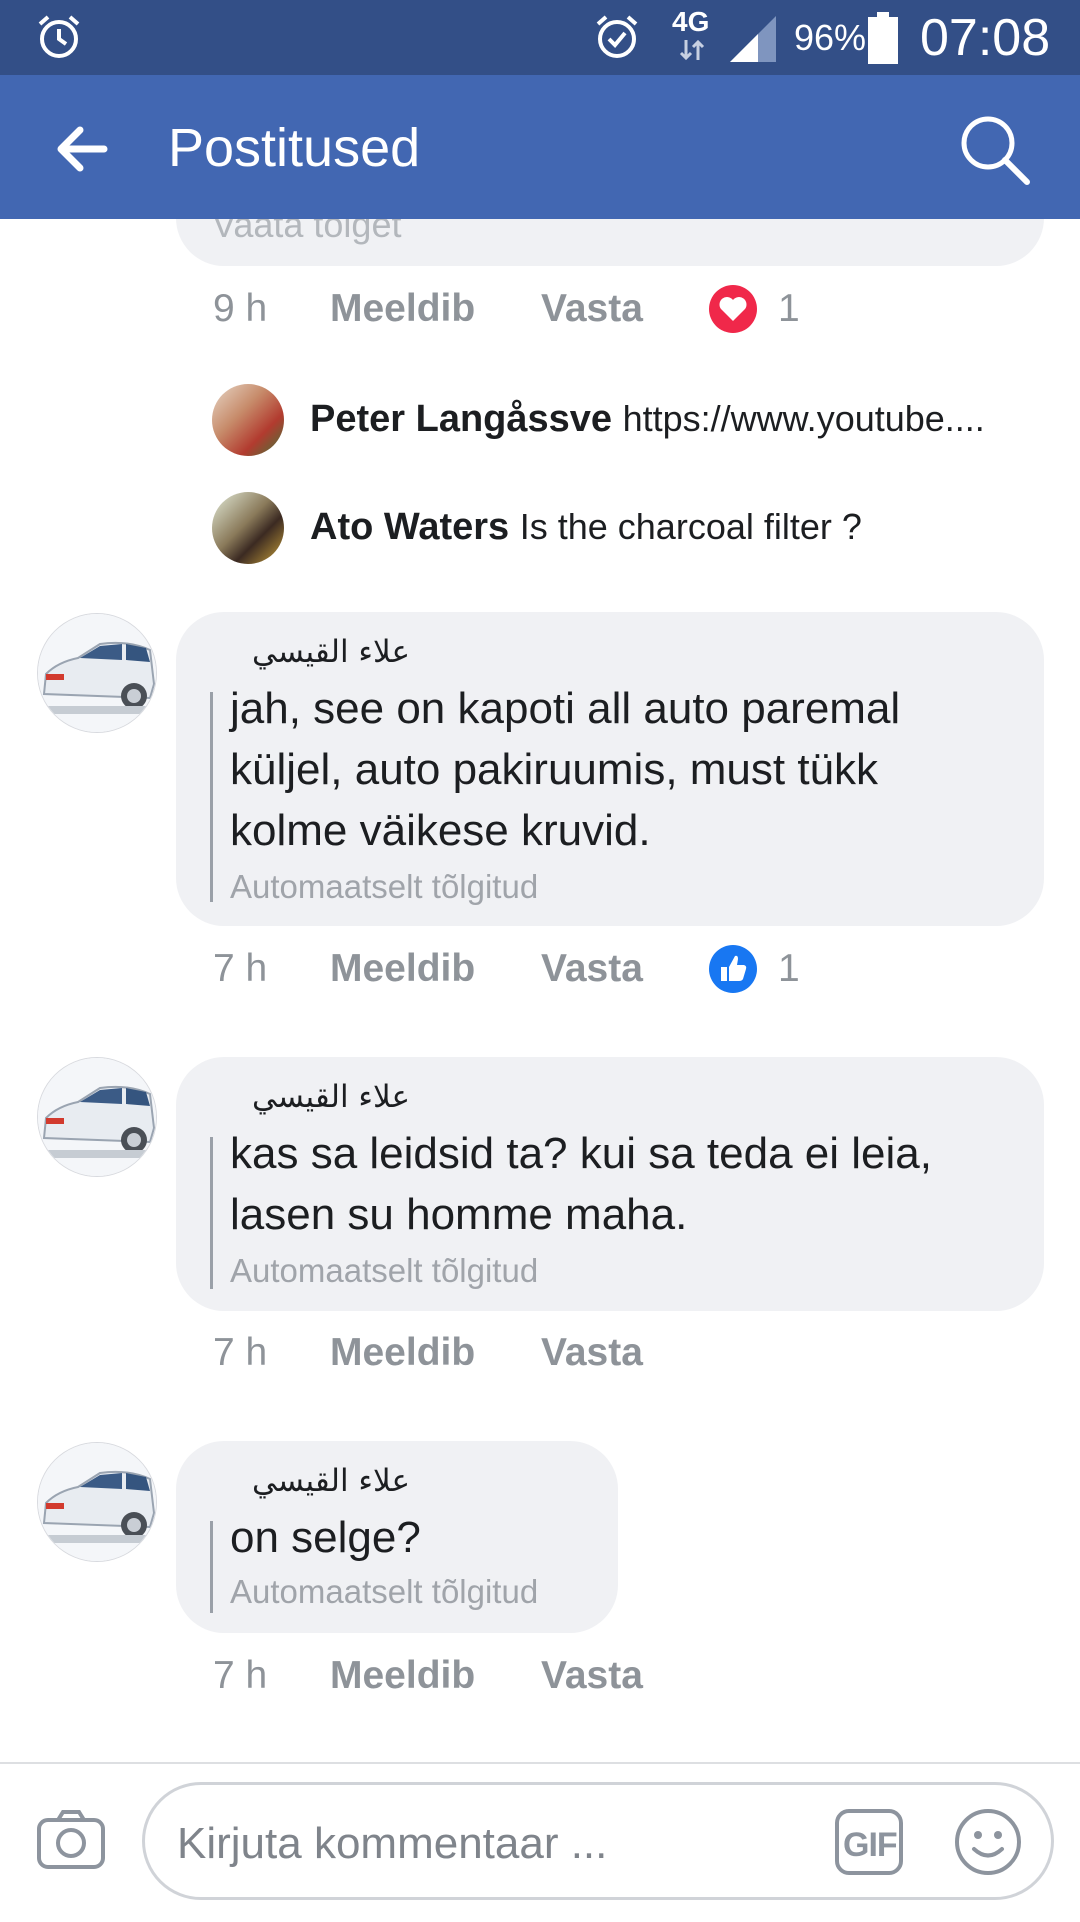 The width and height of the screenshot is (1080, 1922). What do you see at coordinates (82, 149) in the screenshot?
I see `back-arrow-icon` at bounding box center [82, 149].